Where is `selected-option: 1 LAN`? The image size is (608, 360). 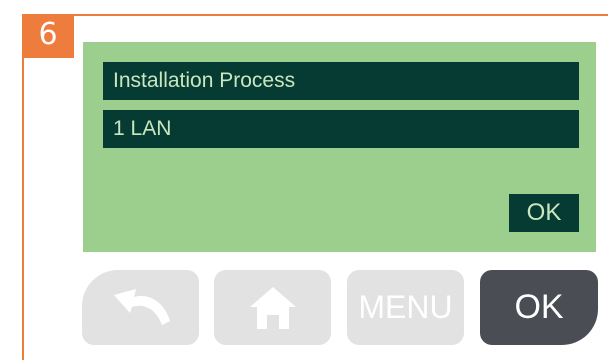
selected-option: 1 LAN is located at coordinates (341, 129).